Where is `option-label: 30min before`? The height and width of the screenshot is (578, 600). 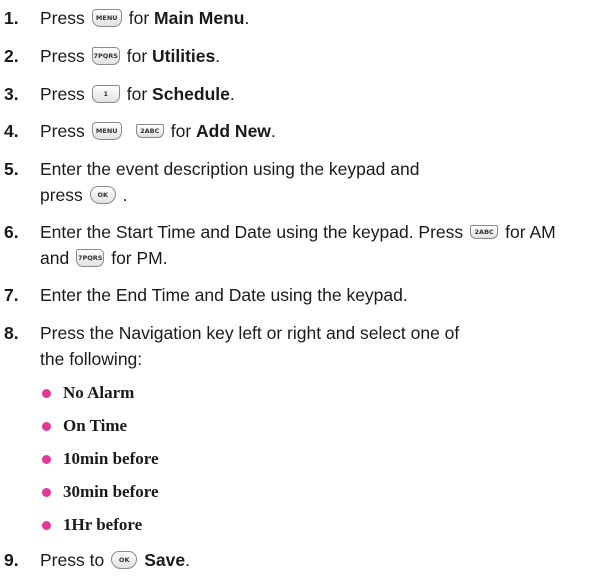
option-label: 30min before is located at coordinates (111, 491).